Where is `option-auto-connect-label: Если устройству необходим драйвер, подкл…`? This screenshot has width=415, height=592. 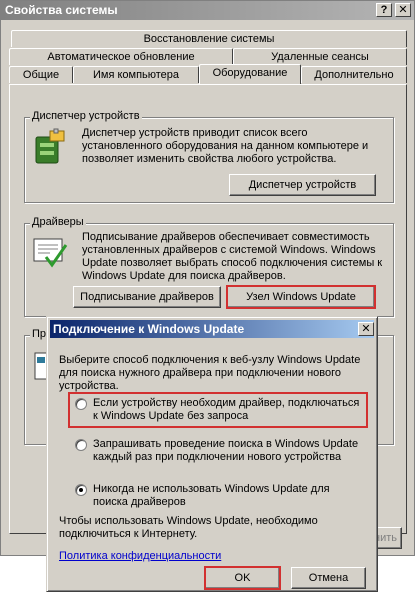 option-auto-connect-label: Если устройству необходим драйвер, подкл… is located at coordinates (226, 409).